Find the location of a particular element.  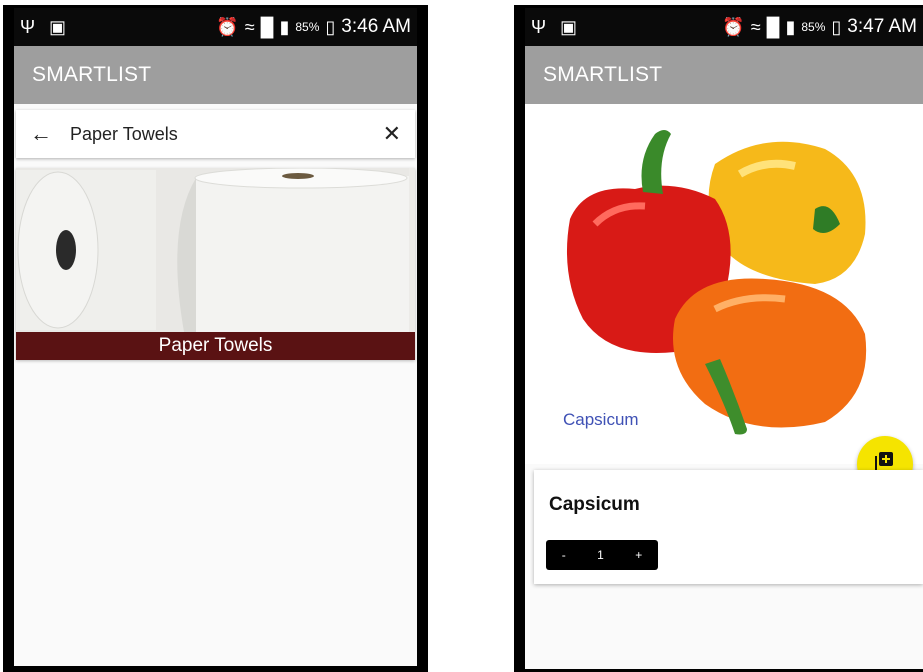

hero-label: Capsicum is located at coordinates (601, 419).